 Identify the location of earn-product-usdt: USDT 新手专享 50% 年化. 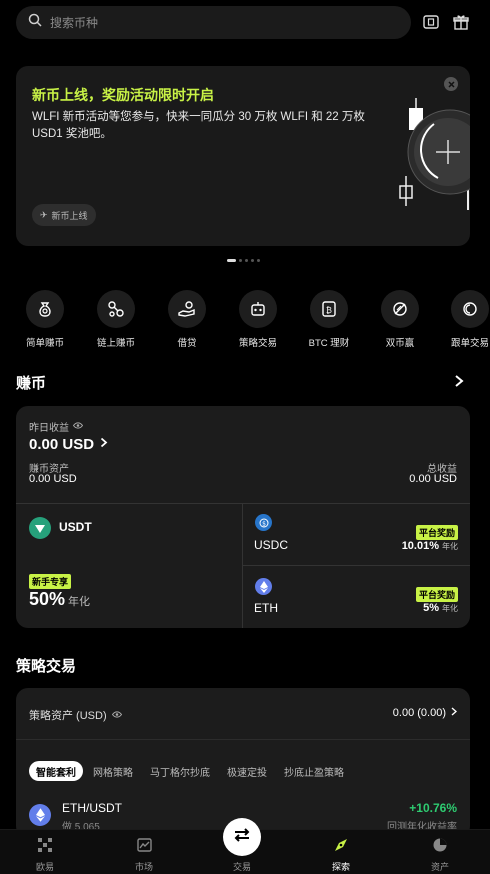
(129, 566).